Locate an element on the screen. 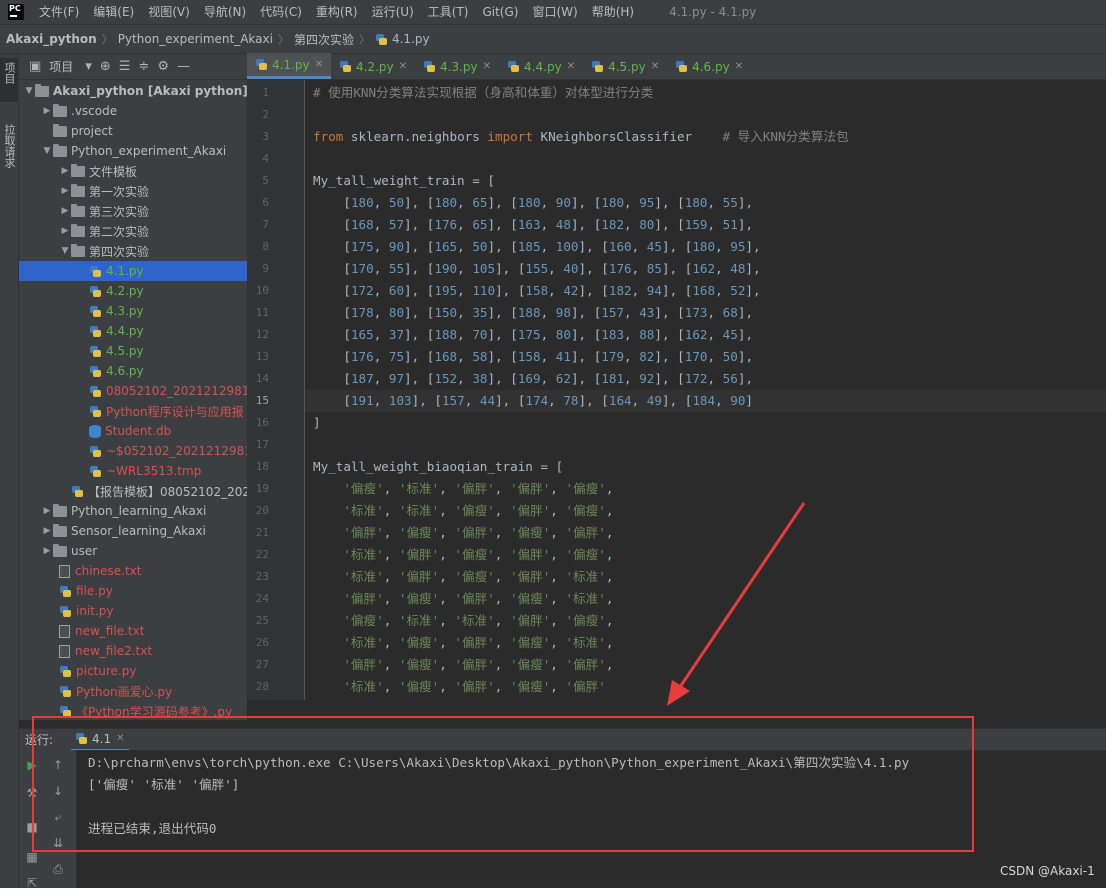 The width and height of the screenshot is (1106, 888). tree-item-template-folder: ▶ 文件模板 is located at coordinates (133, 171).